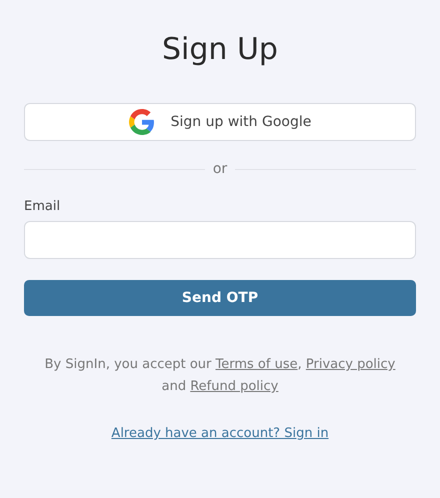  What do you see at coordinates (234, 386) in the screenshot?
I see `policy-link: Refund policy` at bounding box center [234, 386].